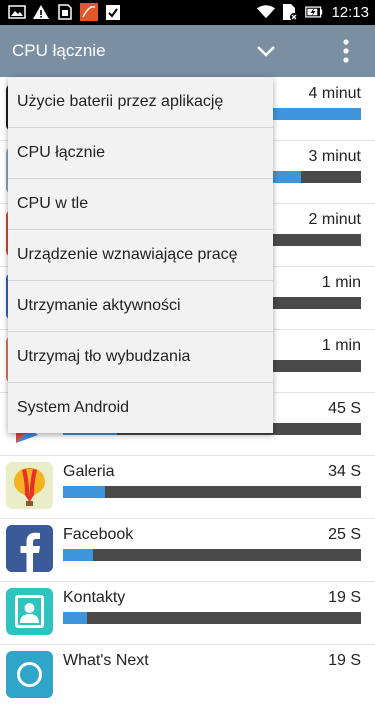 This screenshot has height=707, width=375. I want to click on status-time: 12:13, so click(350, 12).